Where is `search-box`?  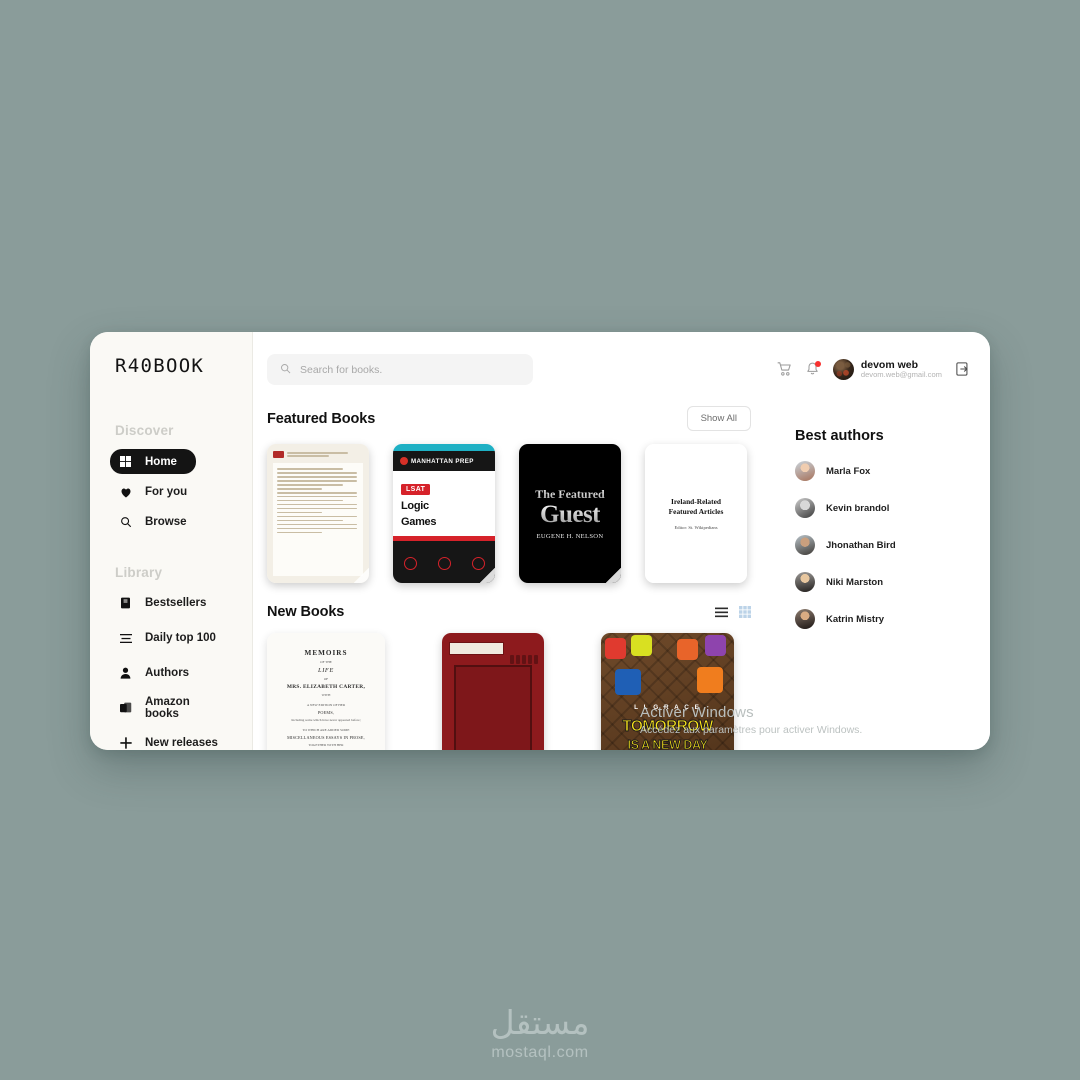
search-box is located at coordinates (400, 369).